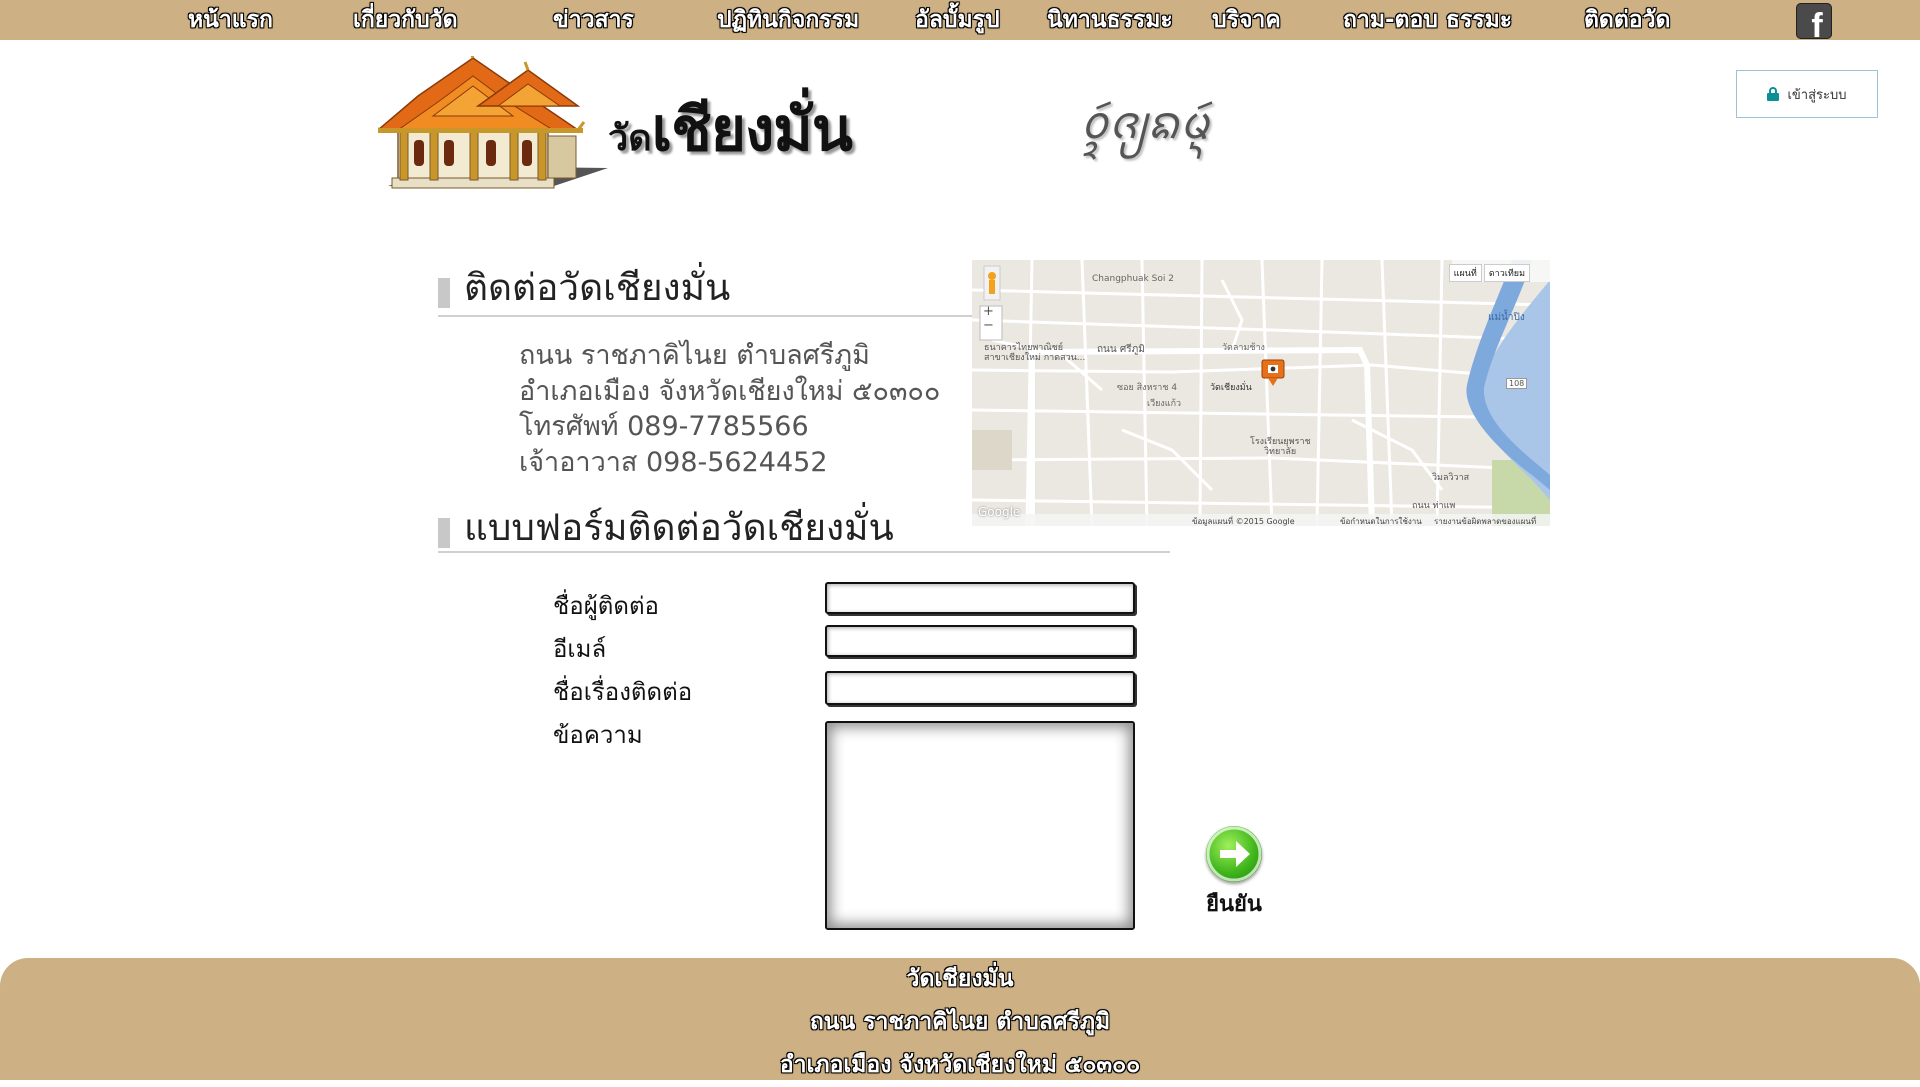  I want to click on email-field, so click(980, 641).